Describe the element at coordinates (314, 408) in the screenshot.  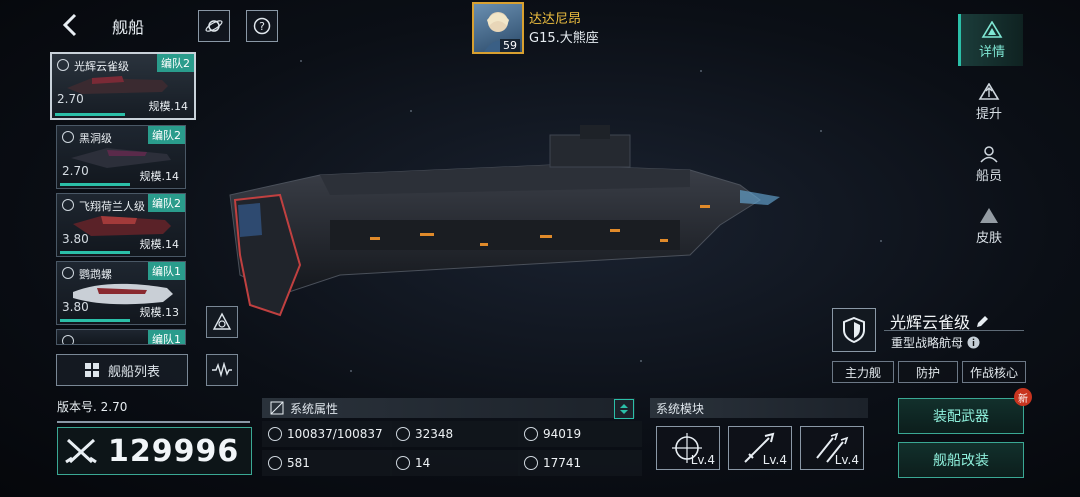
I see `attributes-title: 系统属性` at that location.